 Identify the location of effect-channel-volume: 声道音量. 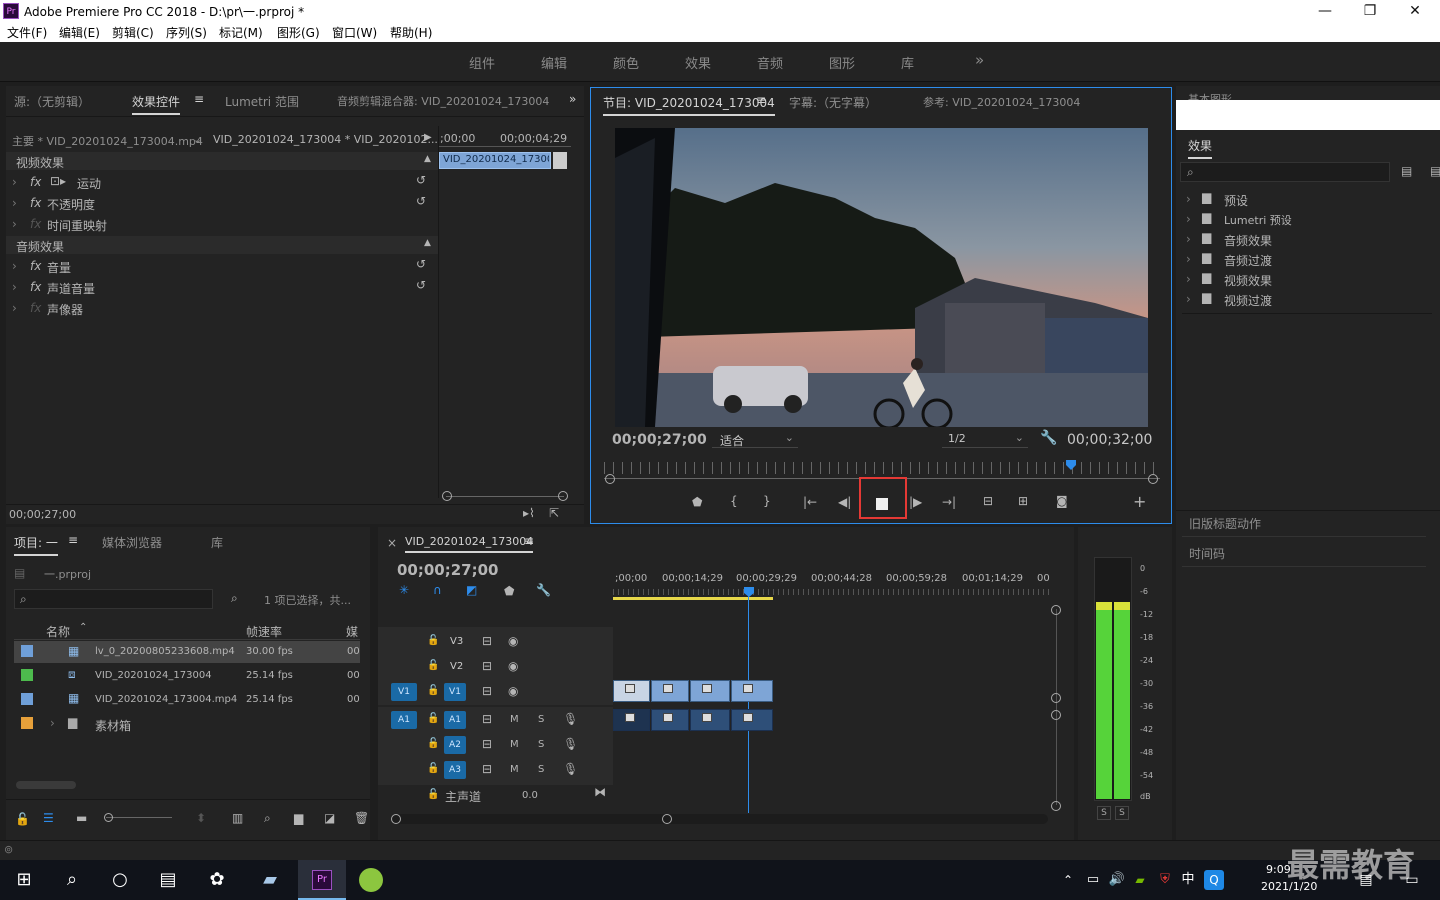
(71, 288).